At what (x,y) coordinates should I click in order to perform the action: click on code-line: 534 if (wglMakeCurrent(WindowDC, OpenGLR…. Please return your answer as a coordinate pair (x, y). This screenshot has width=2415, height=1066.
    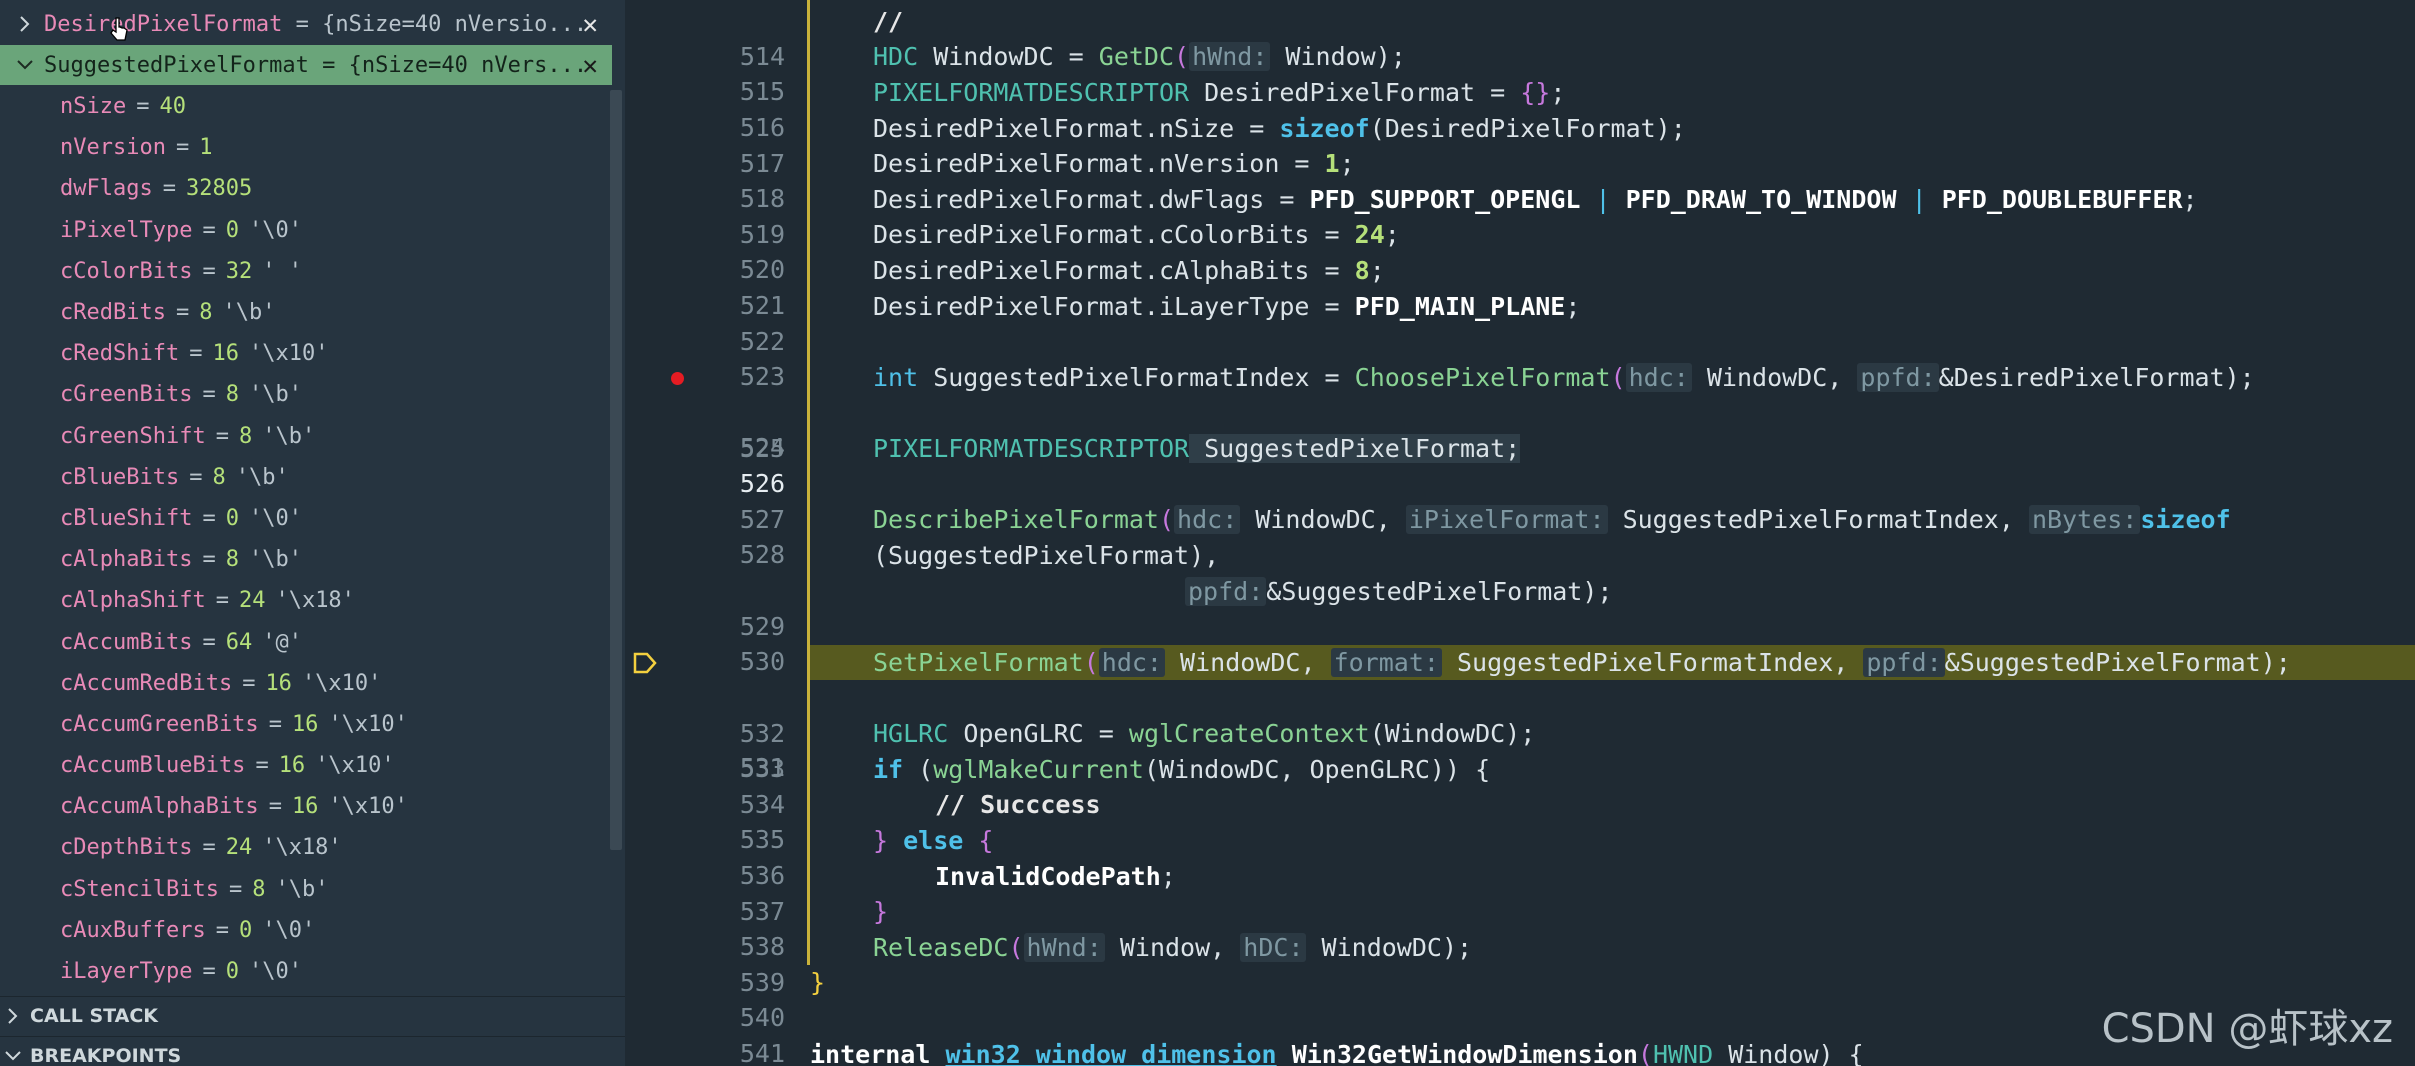
    Looking at the image, I should click on (1520, 785).